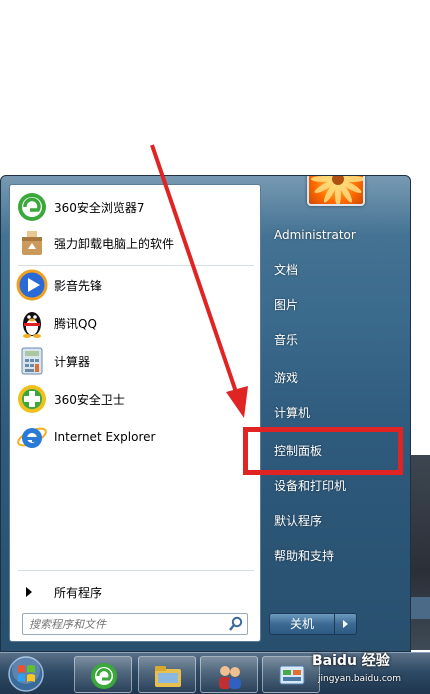  I want to click on watermark-url: jingyan.baidu.com, so click(360, 679).